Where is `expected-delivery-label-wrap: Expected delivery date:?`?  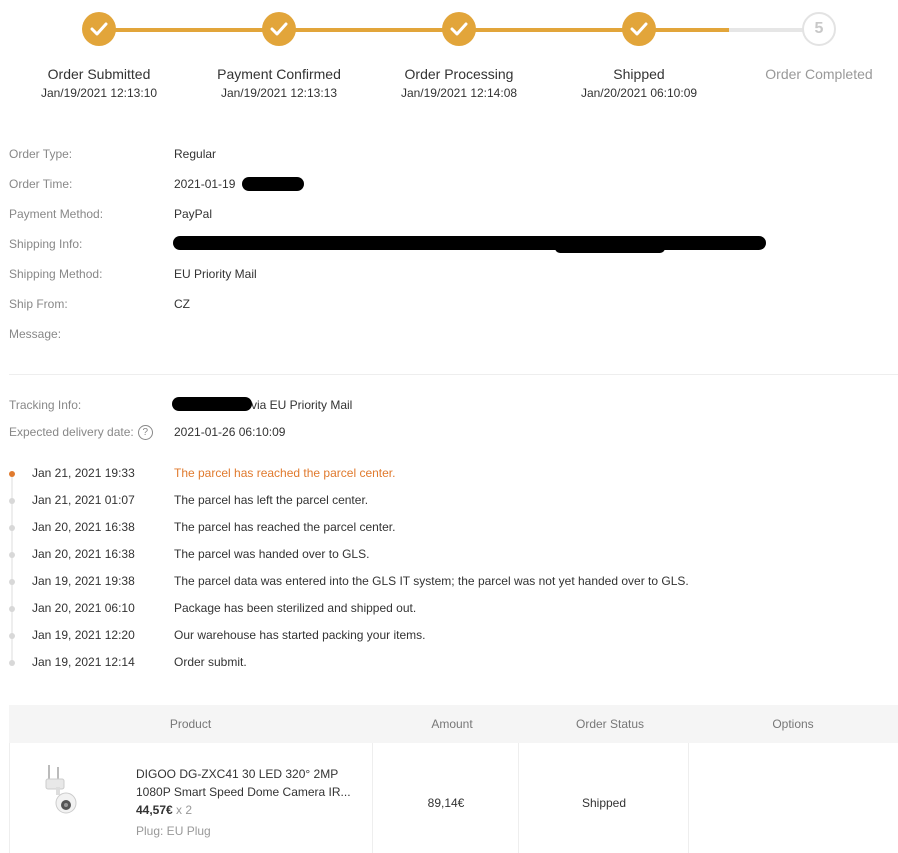 expected-delivery-label-wrap: Expected delivery date:? is located at coordinates (81, 433).